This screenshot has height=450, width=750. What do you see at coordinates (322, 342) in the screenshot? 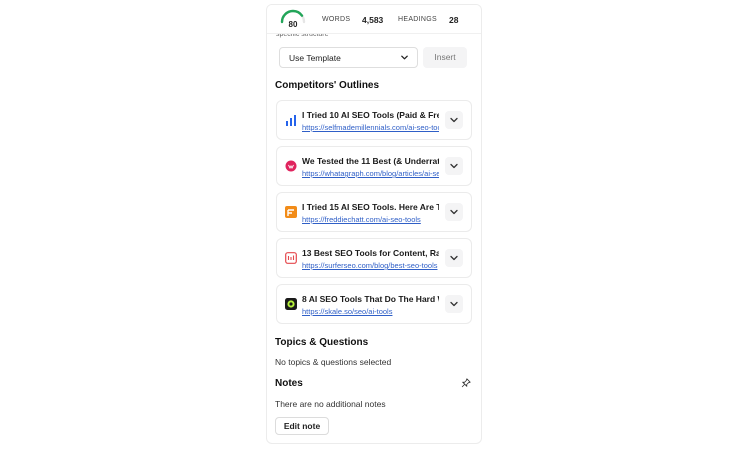
I see `topics-title: Topics & Questions` at bounding box center [322, 342].